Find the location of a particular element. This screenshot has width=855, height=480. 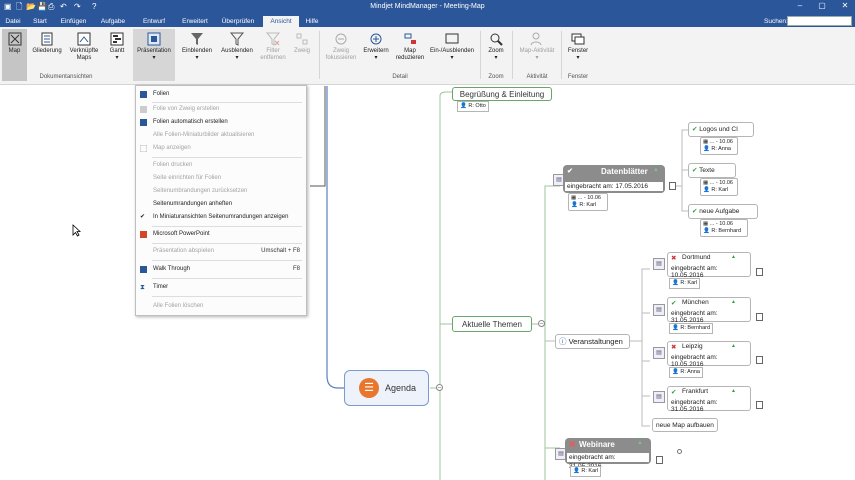

topic-leipzig: ✖ Leipzig ▲ eingebracht am: 10.05.2016 is located at coordinates (709, 354).